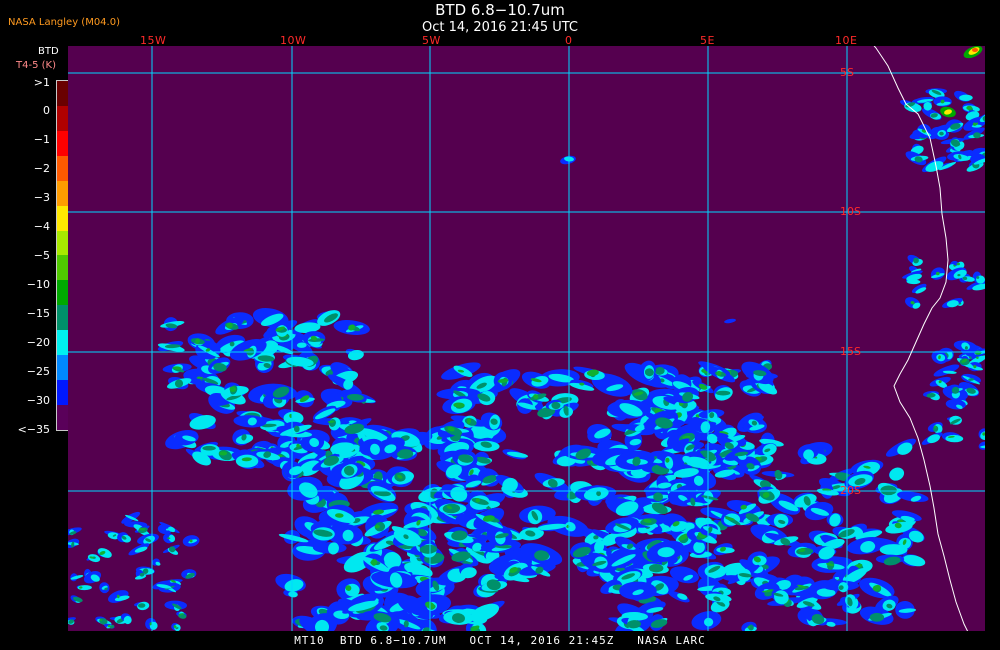  What do you see at coordinates (707, 40) in the screenshot?
I see `longitude-label: 5E` at bounding box center [707, 40].